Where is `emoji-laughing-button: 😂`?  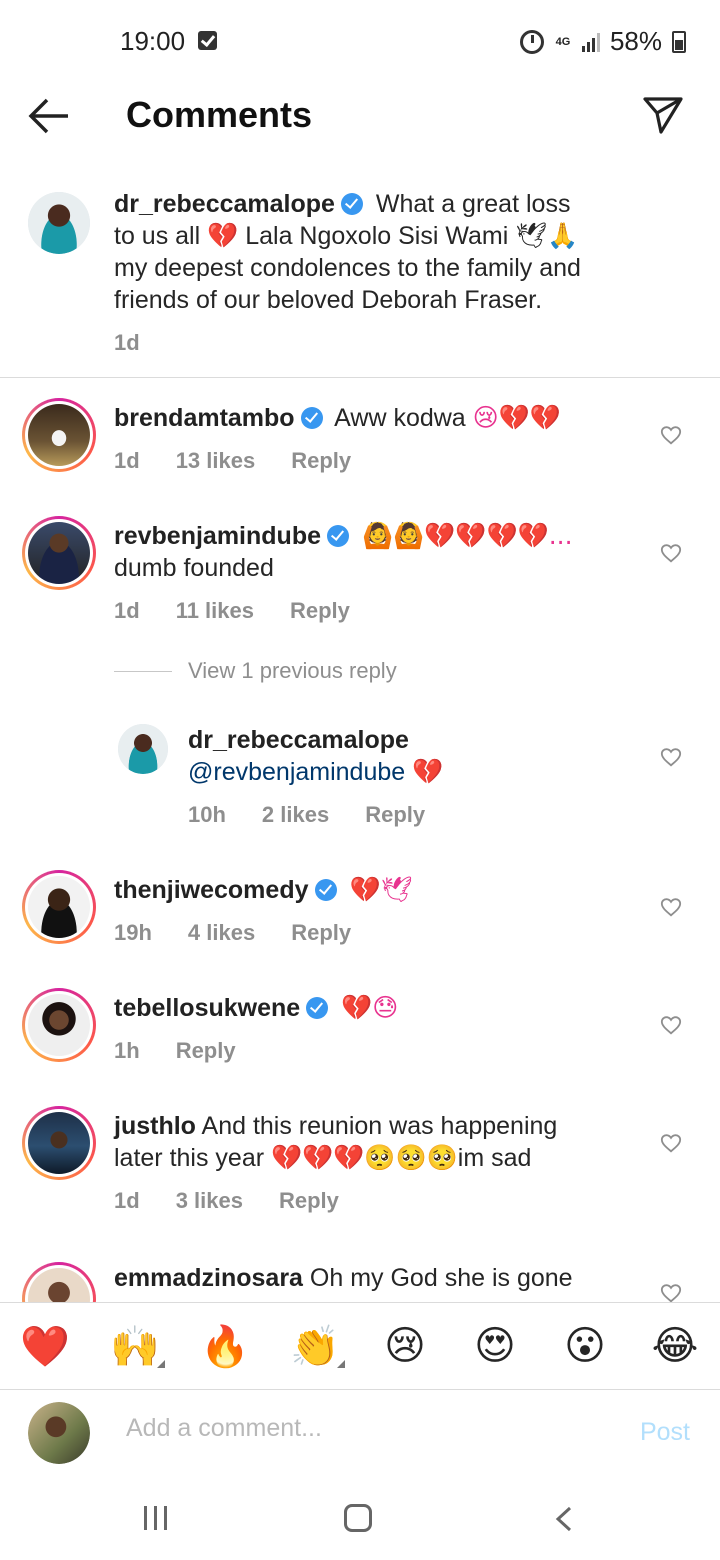 emoji-laughing-button: 😂 is located at coordinates (675, 1346).